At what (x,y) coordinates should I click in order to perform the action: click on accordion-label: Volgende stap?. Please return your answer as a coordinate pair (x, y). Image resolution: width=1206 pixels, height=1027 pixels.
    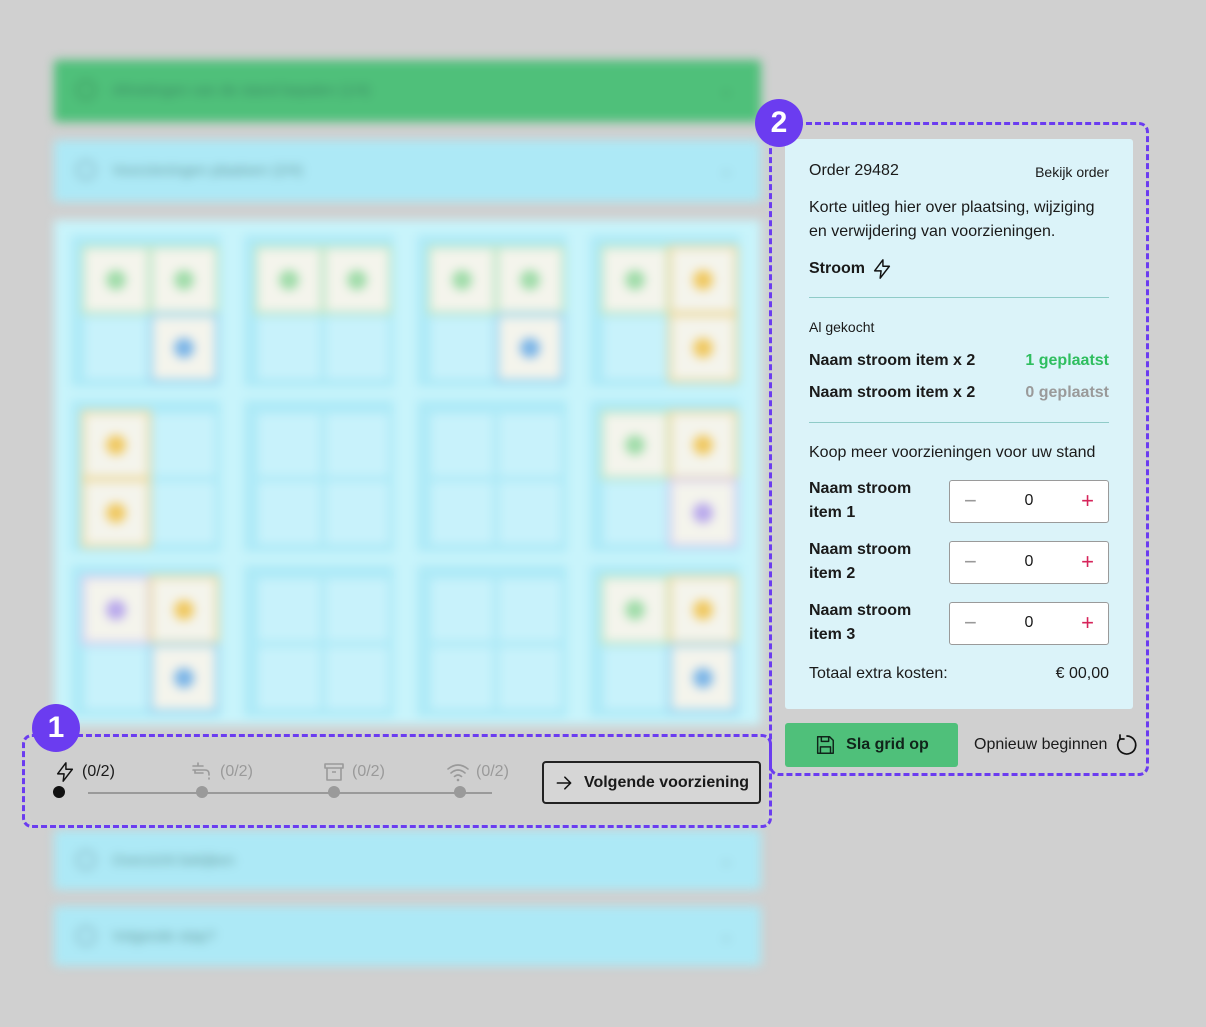
    Looking at the image, I should click on (164, 936).